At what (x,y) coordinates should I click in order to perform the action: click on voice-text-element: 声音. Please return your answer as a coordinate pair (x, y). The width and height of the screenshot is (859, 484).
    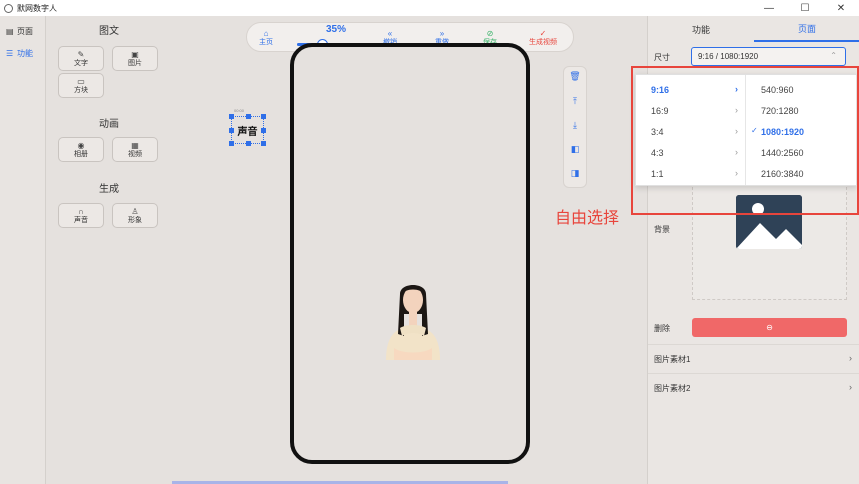
    Looking at the image, I should click on (247, 130).